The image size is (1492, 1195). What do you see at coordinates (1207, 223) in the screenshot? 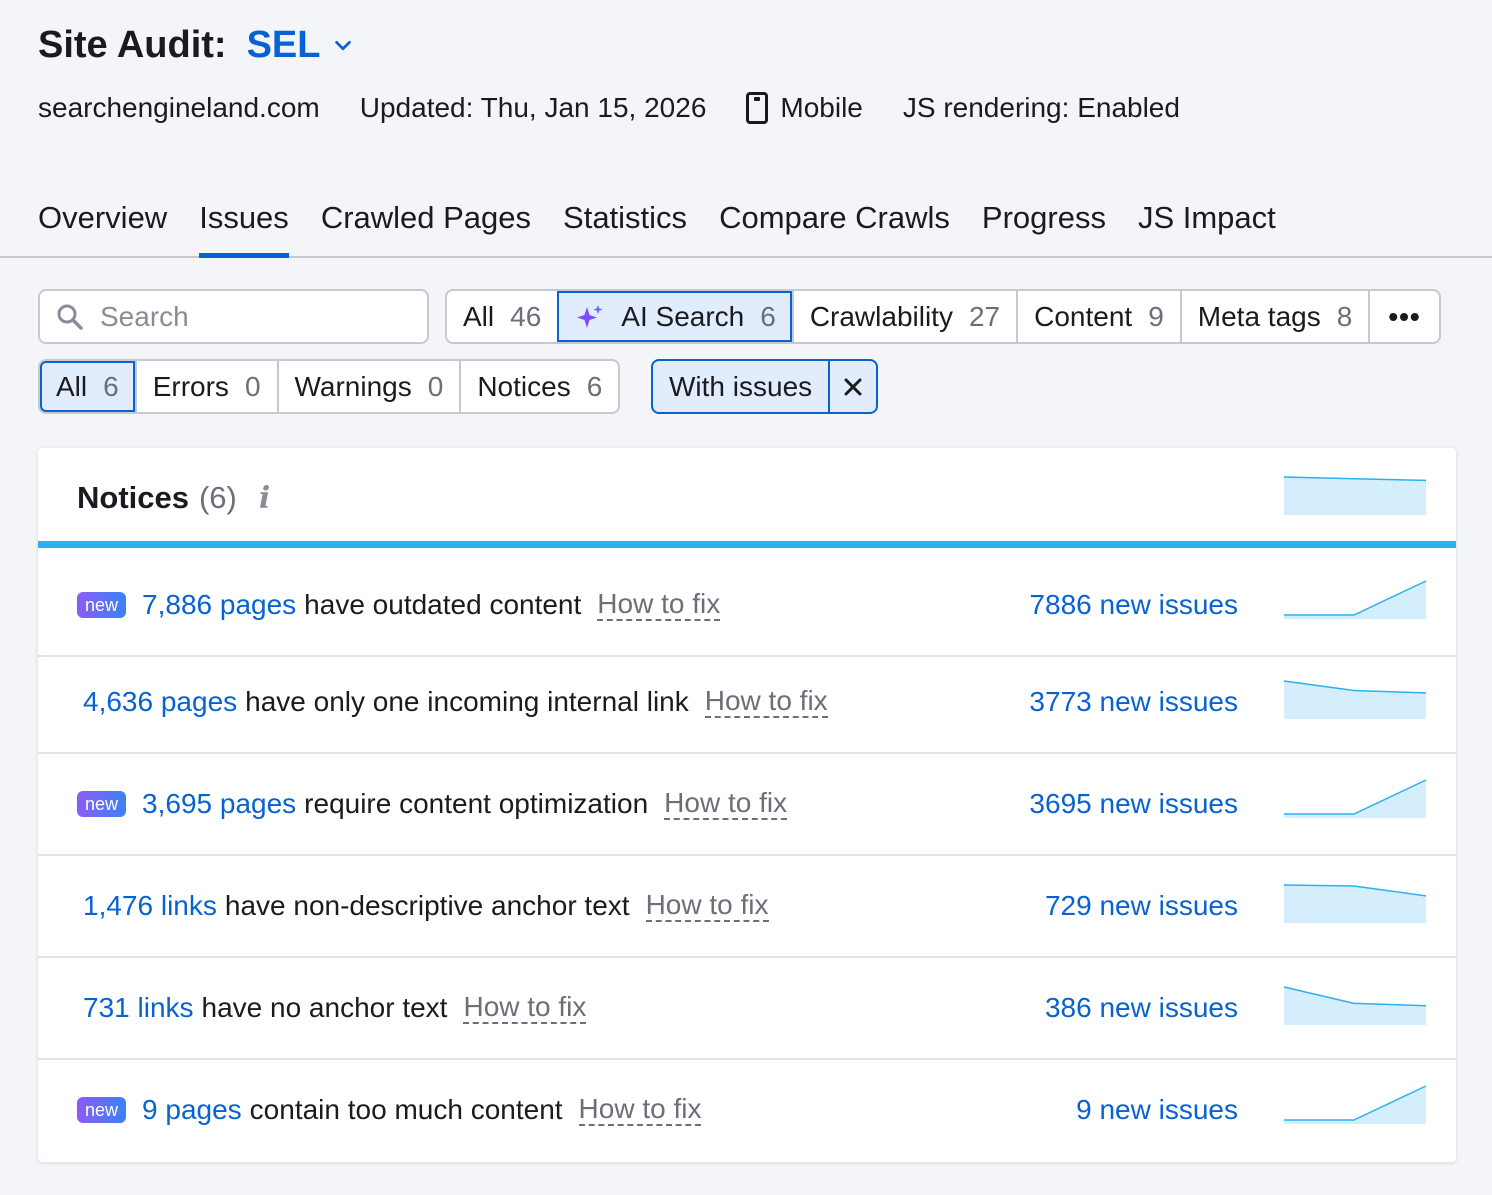
I see `tab-js-impact: JS Impact` at bounding box center [1207, 223].